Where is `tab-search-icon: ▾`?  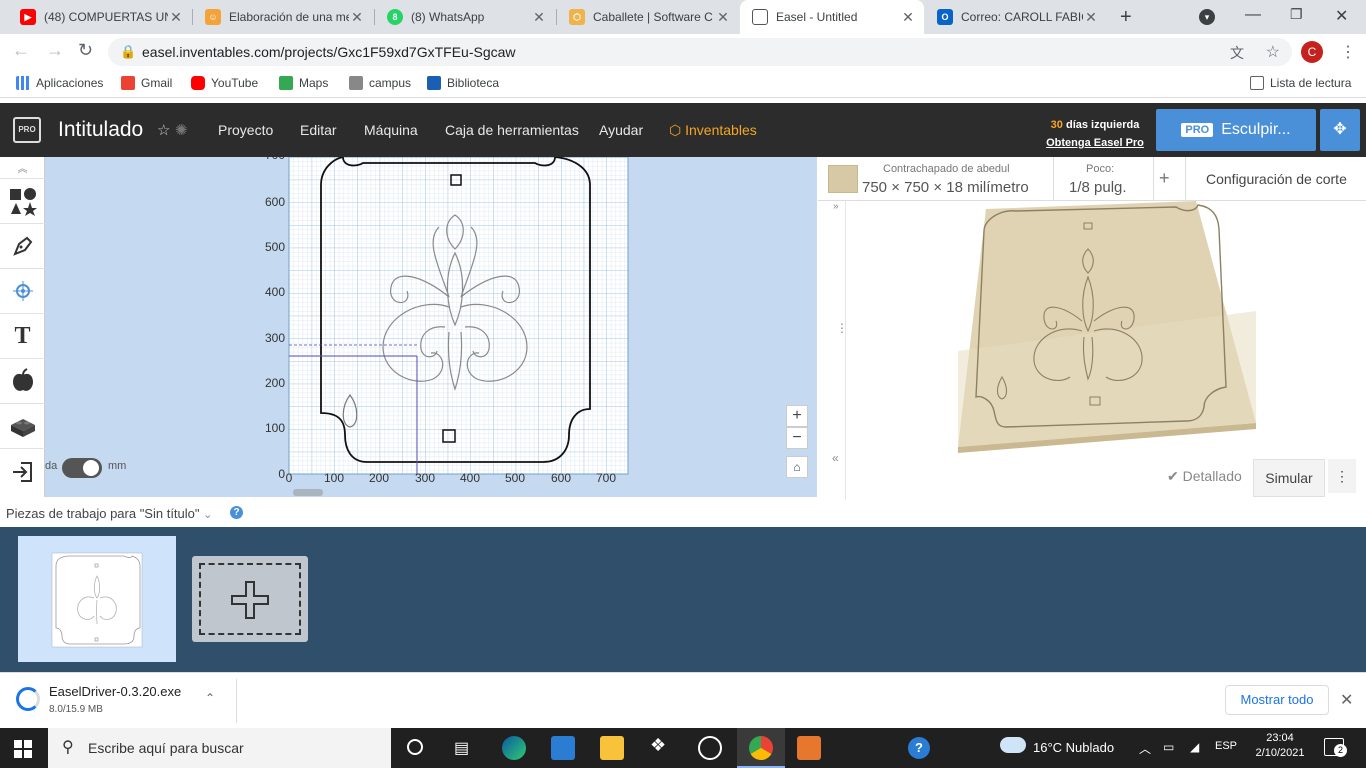
tab-search-icon: ▾ is located at coordinates (1207, 17).